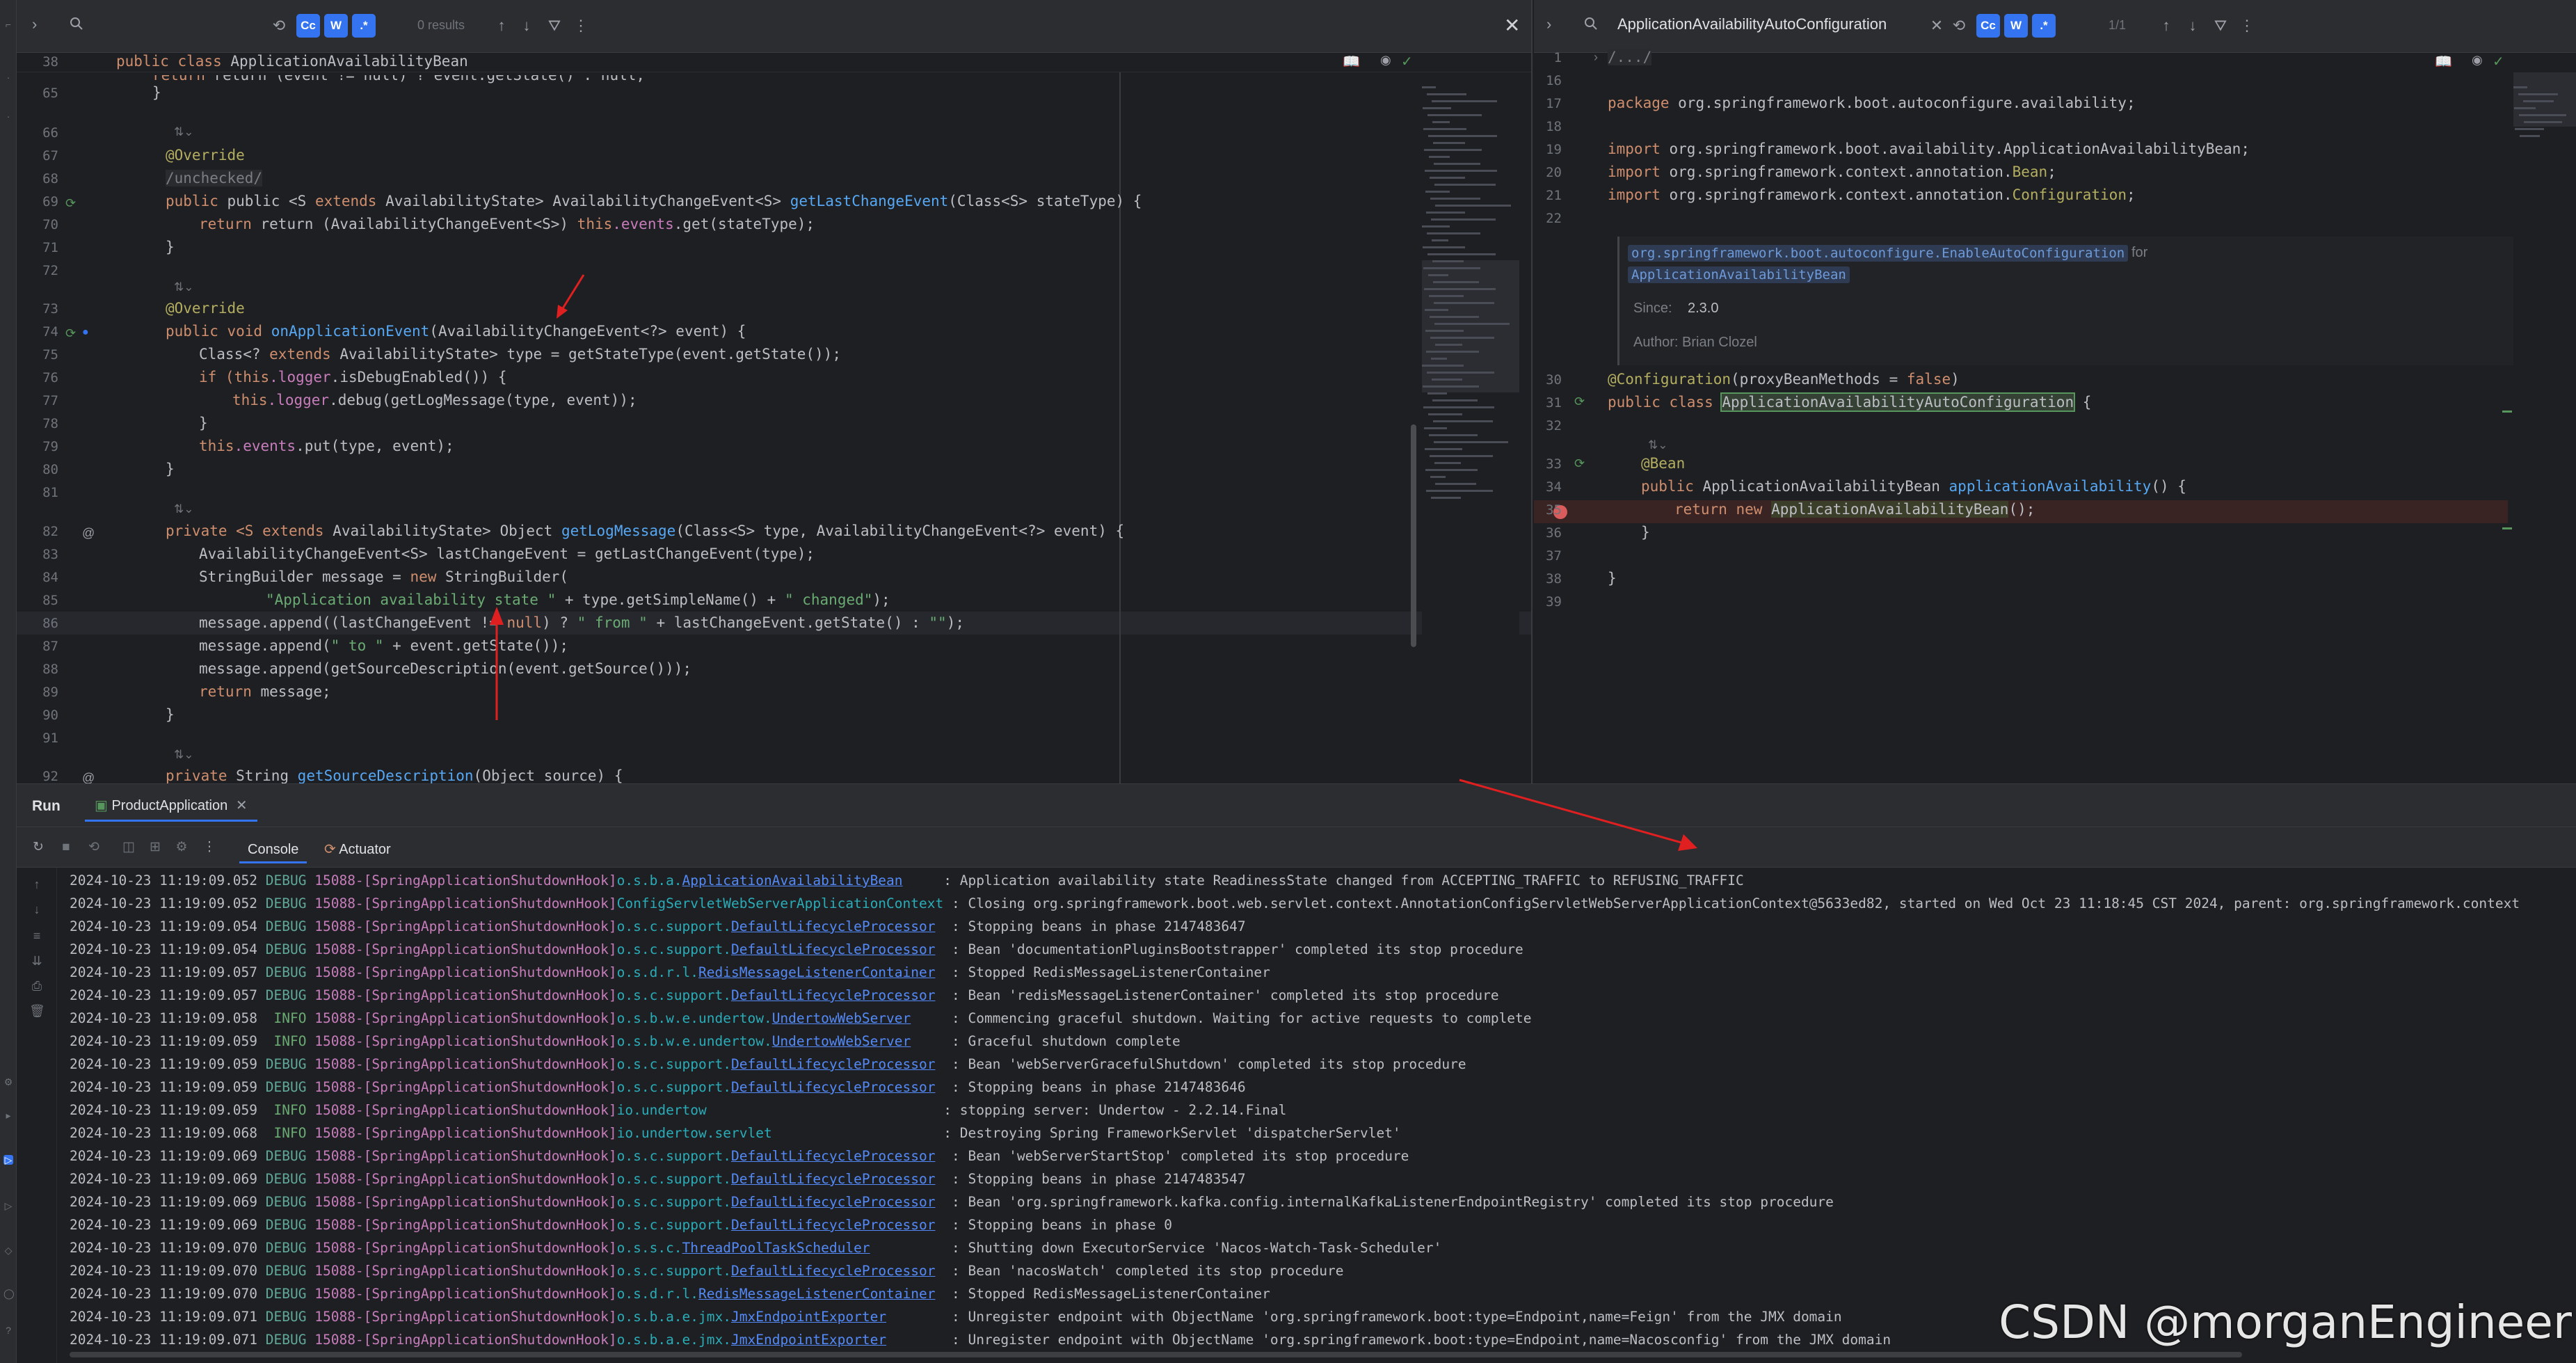 The height and width of the screenshot is (1363, 2576). I want to click on code-line-78: }, so click(203, 423).